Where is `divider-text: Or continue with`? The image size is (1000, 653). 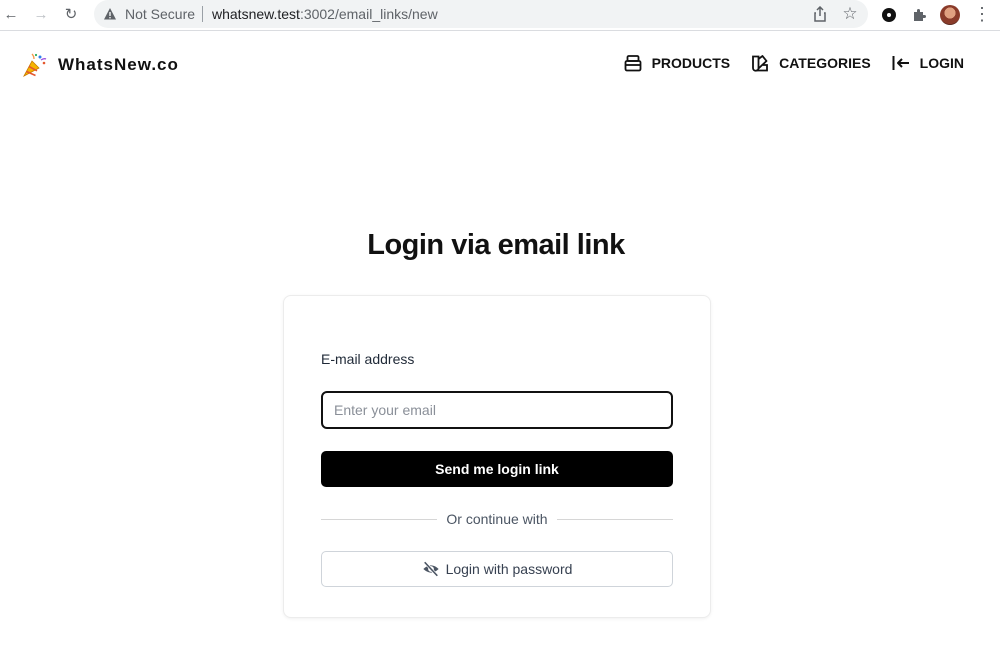
divider-text: Or continue with is located at coordinates (497, 519).